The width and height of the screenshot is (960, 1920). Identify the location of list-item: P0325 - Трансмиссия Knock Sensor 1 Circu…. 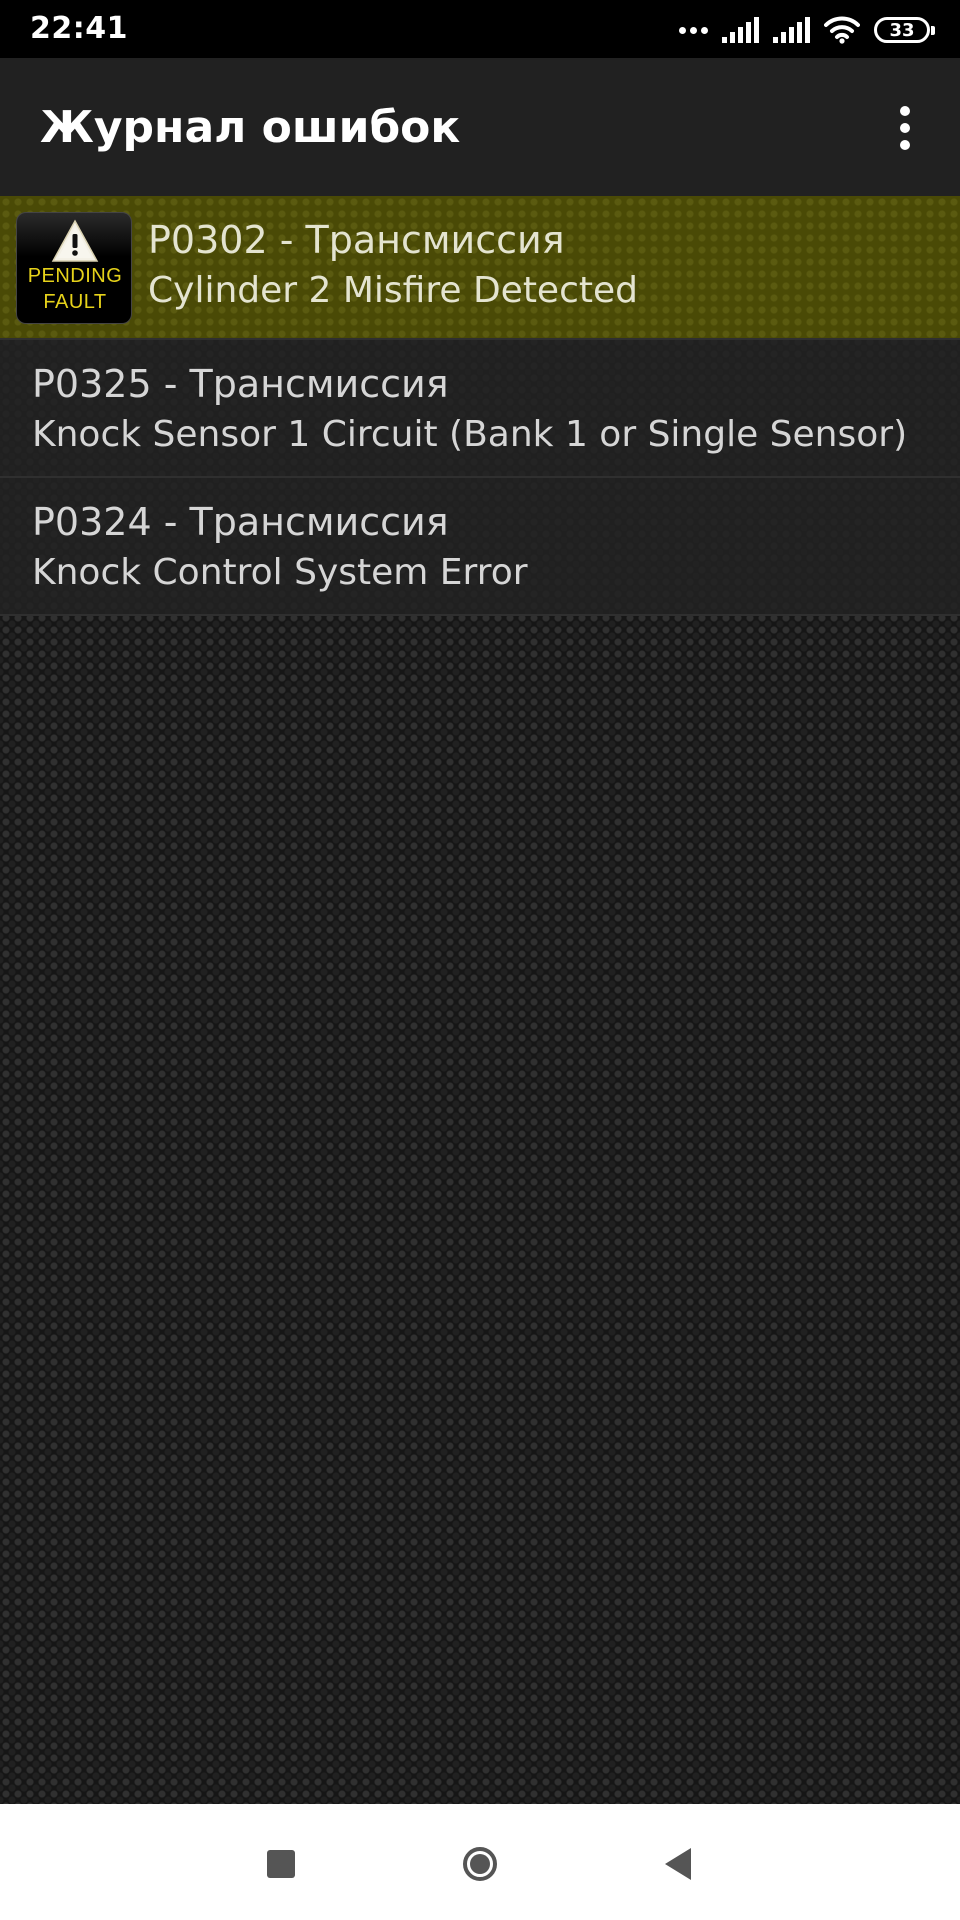
(480, 409).